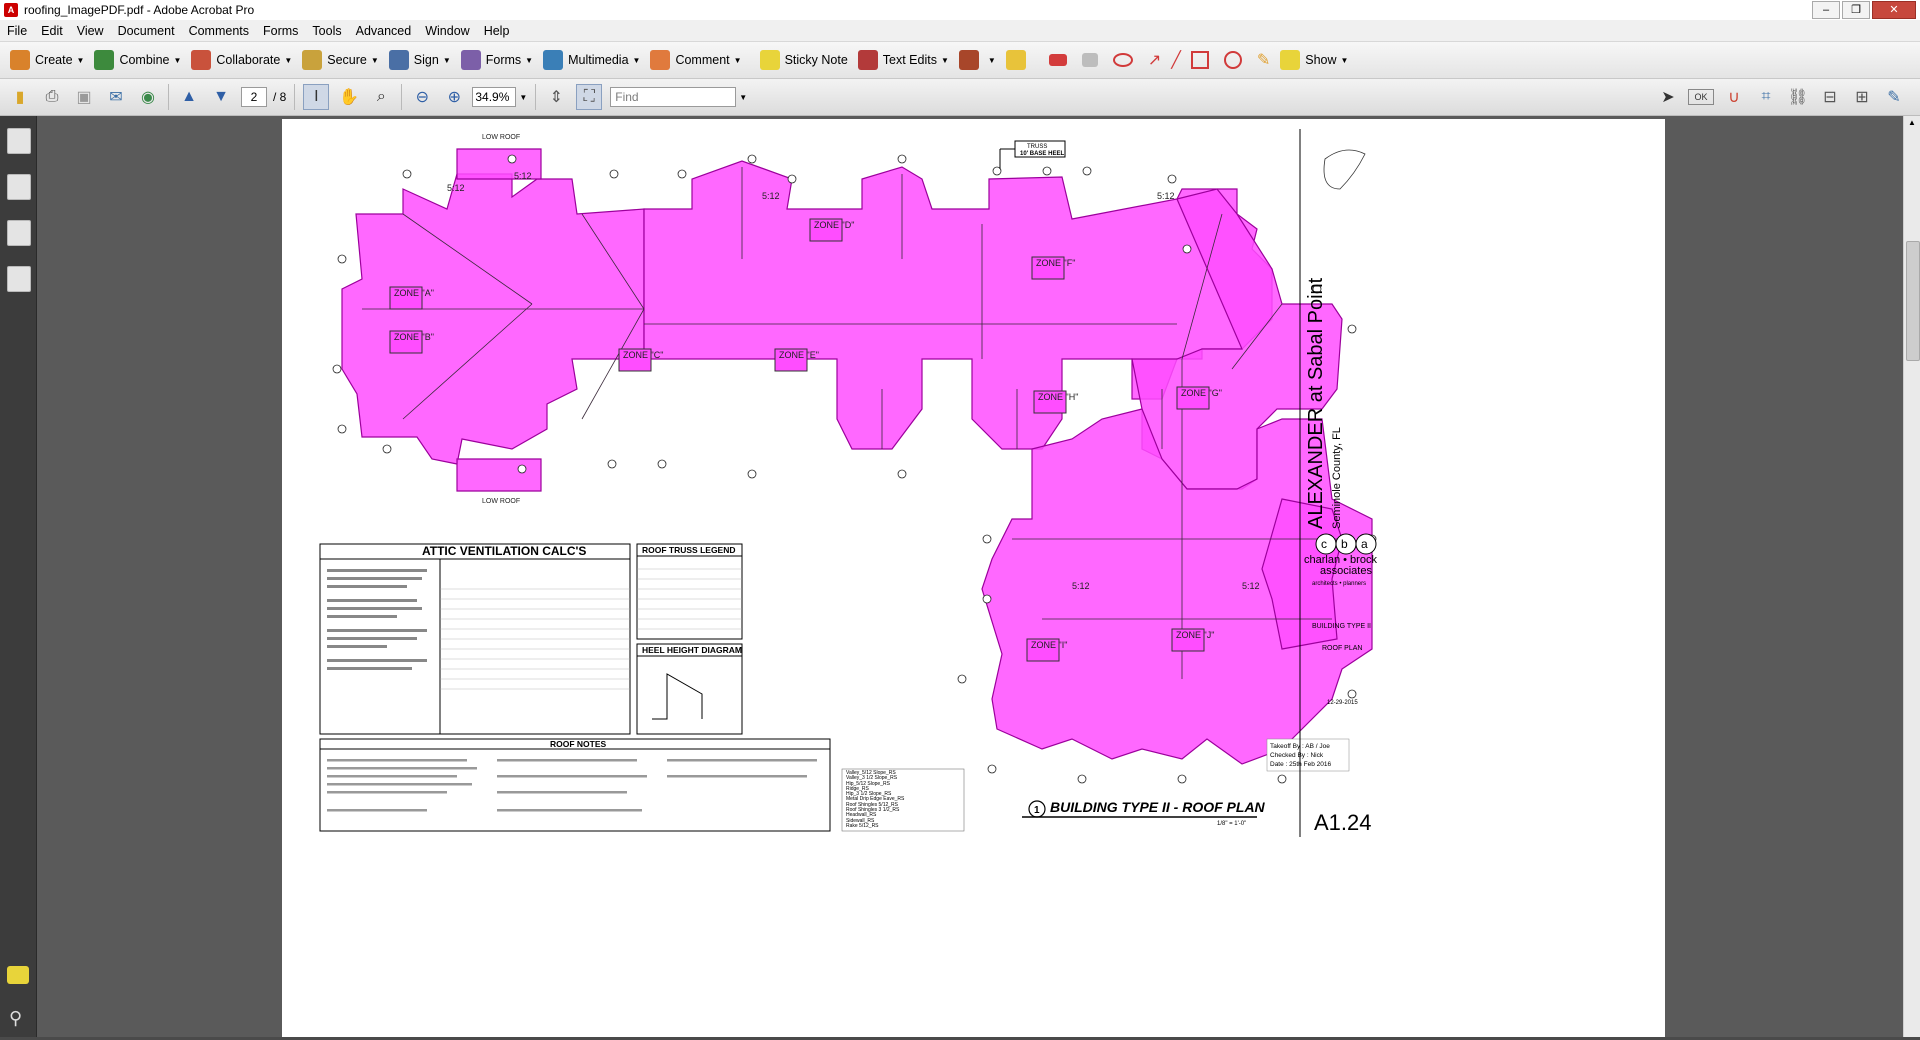  What do you see at coordinates (90, 31) in the screenshot?
I see `menu-view: View` at bounding box center [90, 31].